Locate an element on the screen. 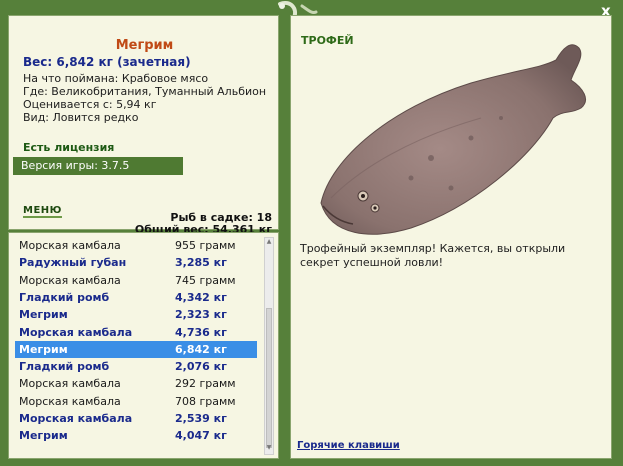  scroll-thumb is located at coordinates (269, 378).